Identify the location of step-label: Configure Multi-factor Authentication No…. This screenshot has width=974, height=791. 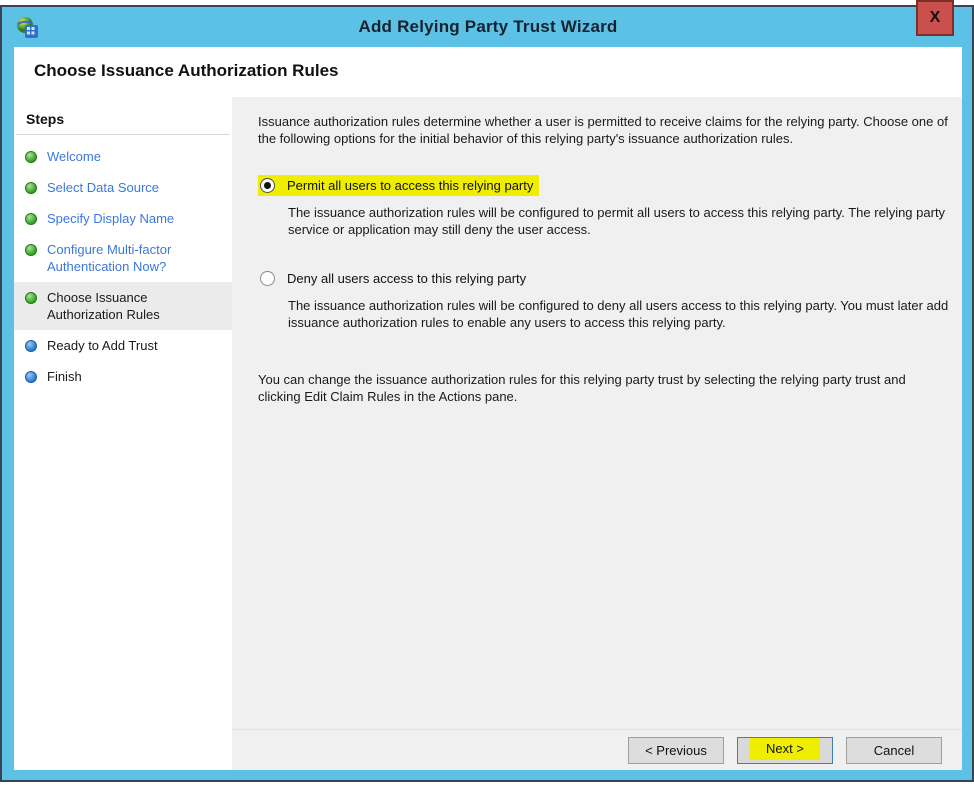
(109, 258).